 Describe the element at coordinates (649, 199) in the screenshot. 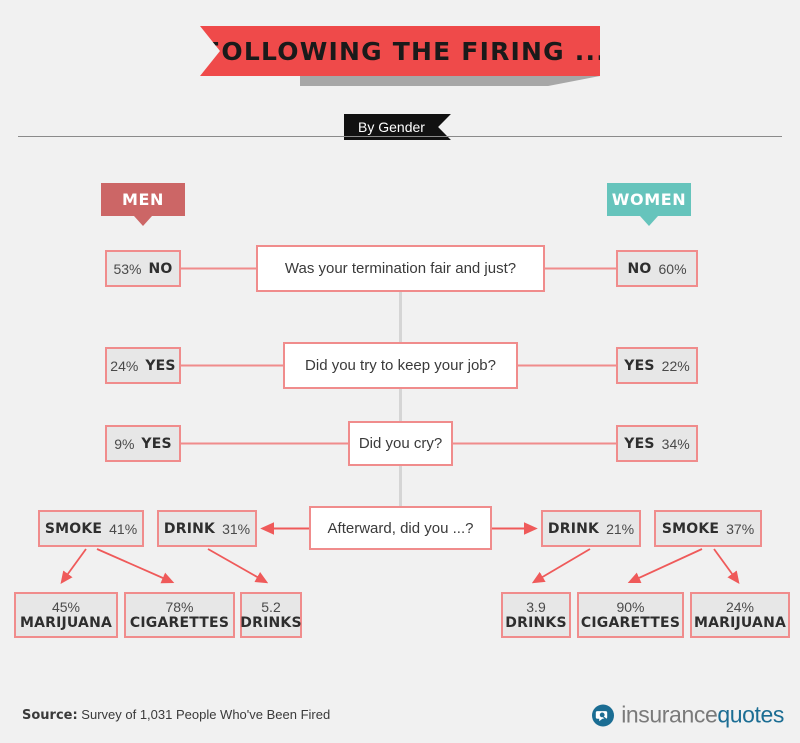

I see `column-header-women-label: WOMEN` at that location.